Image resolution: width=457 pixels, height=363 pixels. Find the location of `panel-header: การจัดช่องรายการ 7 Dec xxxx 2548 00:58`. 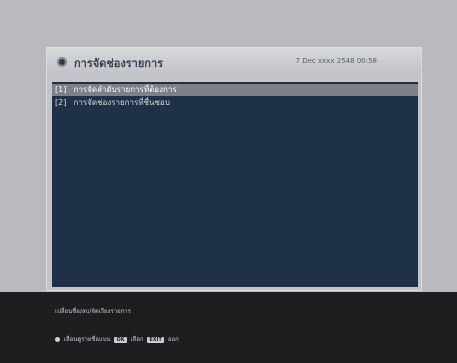

panel-header: การจัดช่องรายการ 7 Dec xxxx 2548 00:58 is located at coordinates (234, 62).